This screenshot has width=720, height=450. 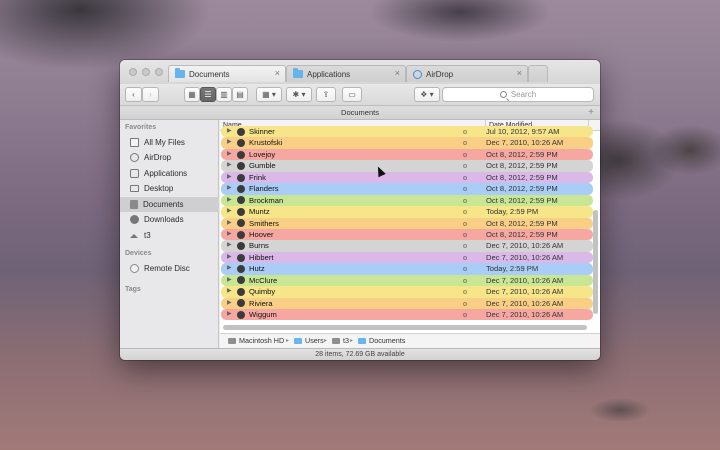 What do you see at coordinates (259, 212) in the screenshot?
I see `file-name: Muntz` at bounding box center [259, 212].